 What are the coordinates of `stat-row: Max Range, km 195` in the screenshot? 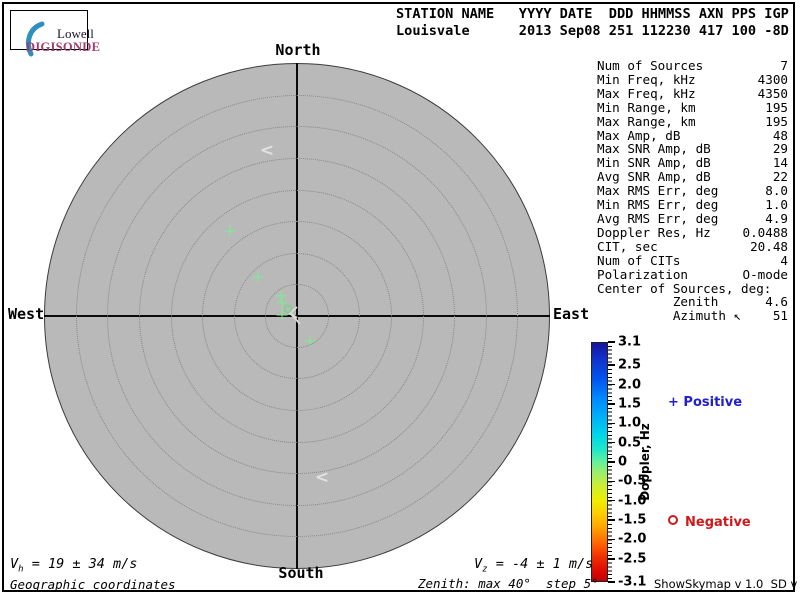 It's located at (692, 121).